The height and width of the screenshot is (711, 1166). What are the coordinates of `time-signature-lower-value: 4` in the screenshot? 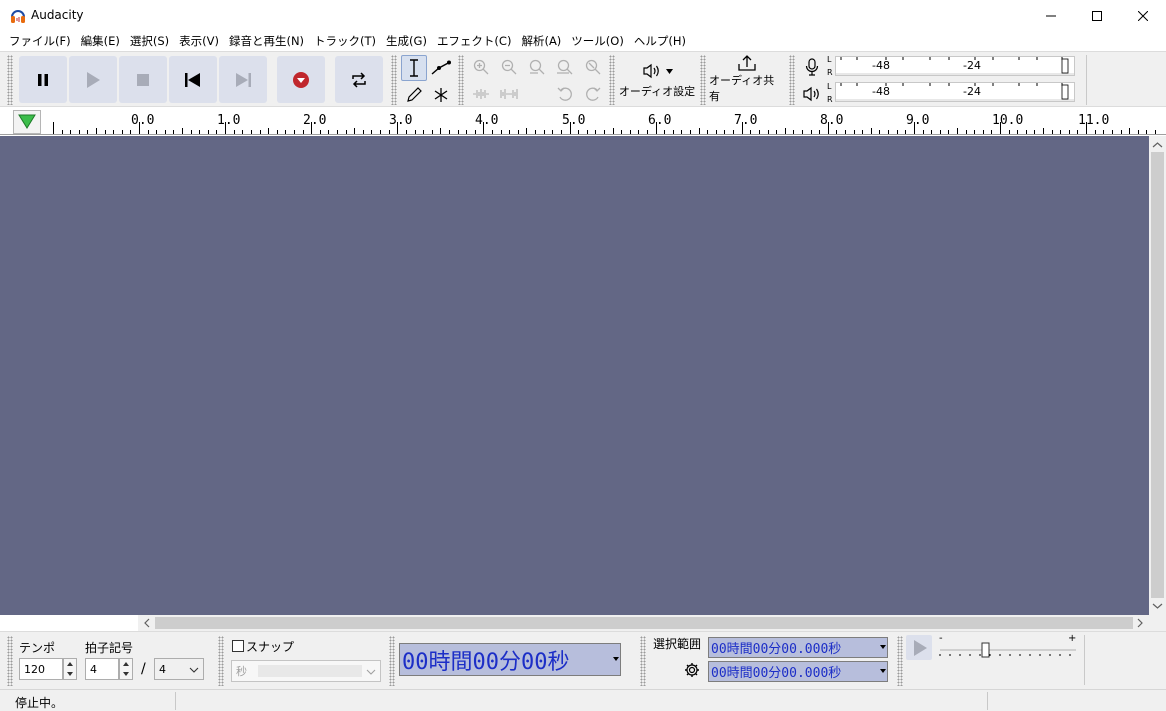 It's located at (162, 669).